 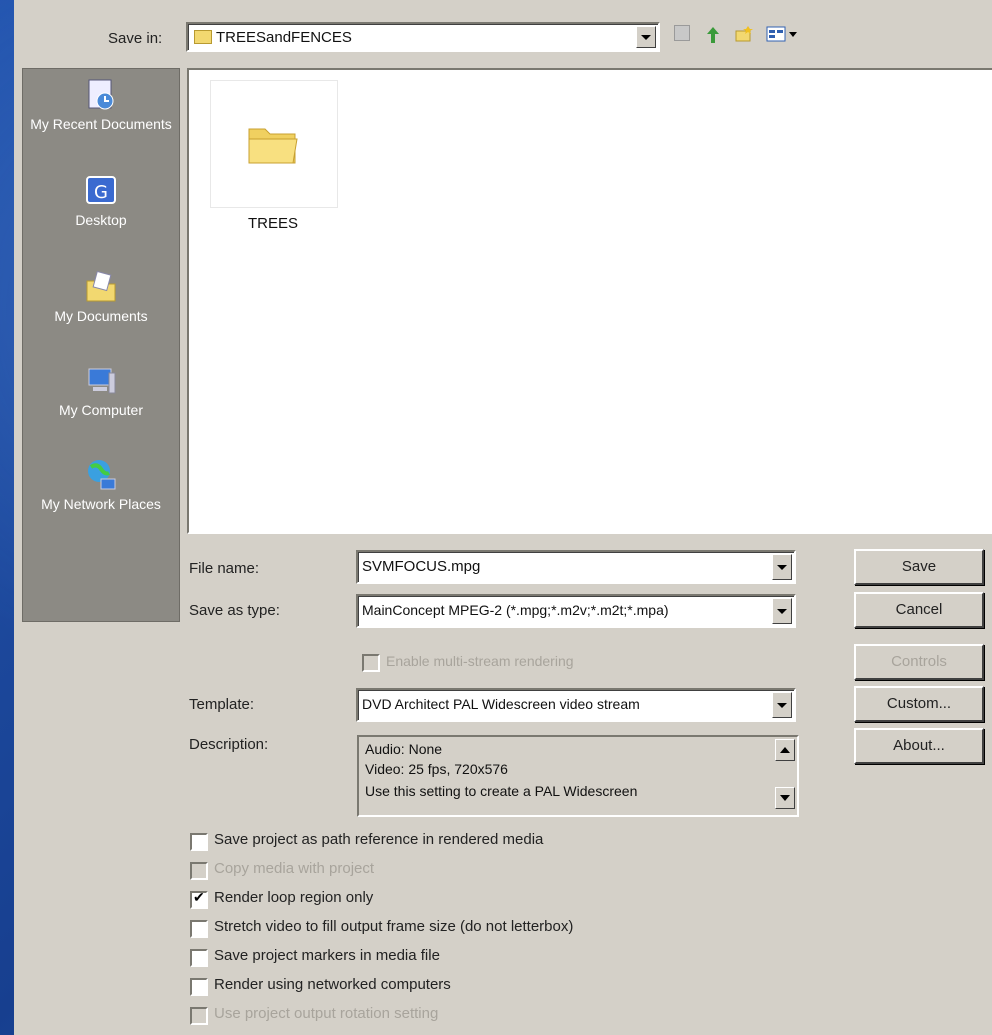 I want to click on scroll-up-icon, so click(x=785, y=750).